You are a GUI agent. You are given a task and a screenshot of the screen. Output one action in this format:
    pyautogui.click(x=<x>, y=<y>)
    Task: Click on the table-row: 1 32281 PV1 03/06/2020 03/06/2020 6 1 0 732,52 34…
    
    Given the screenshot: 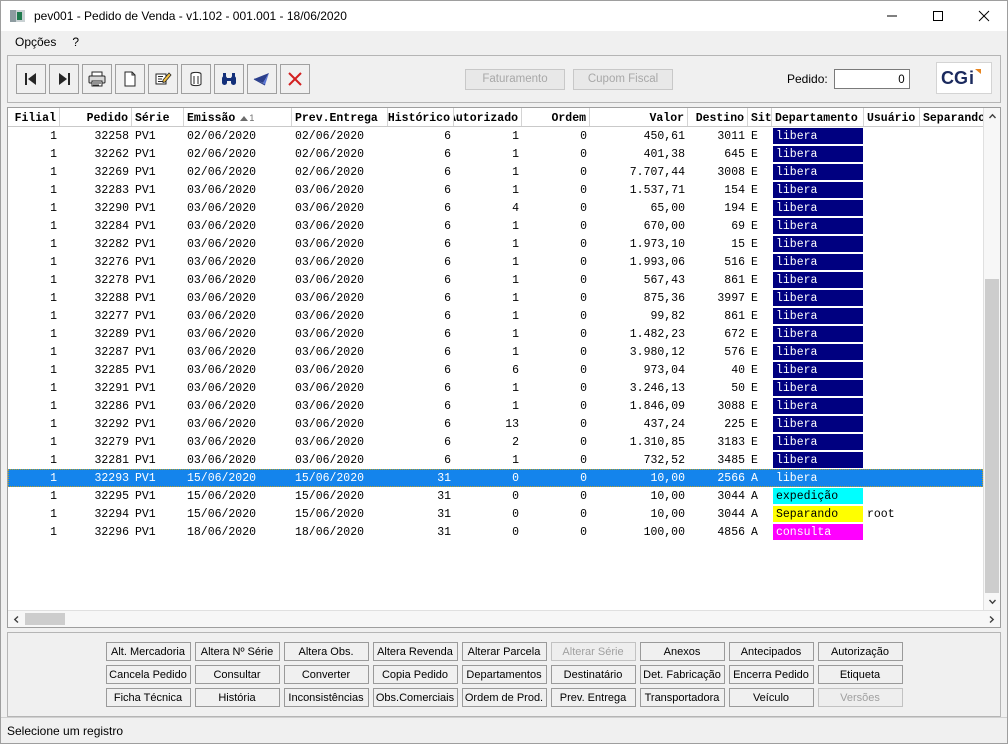 What is the action you would take?
    pyautogui.click(x=495, y=460)
    